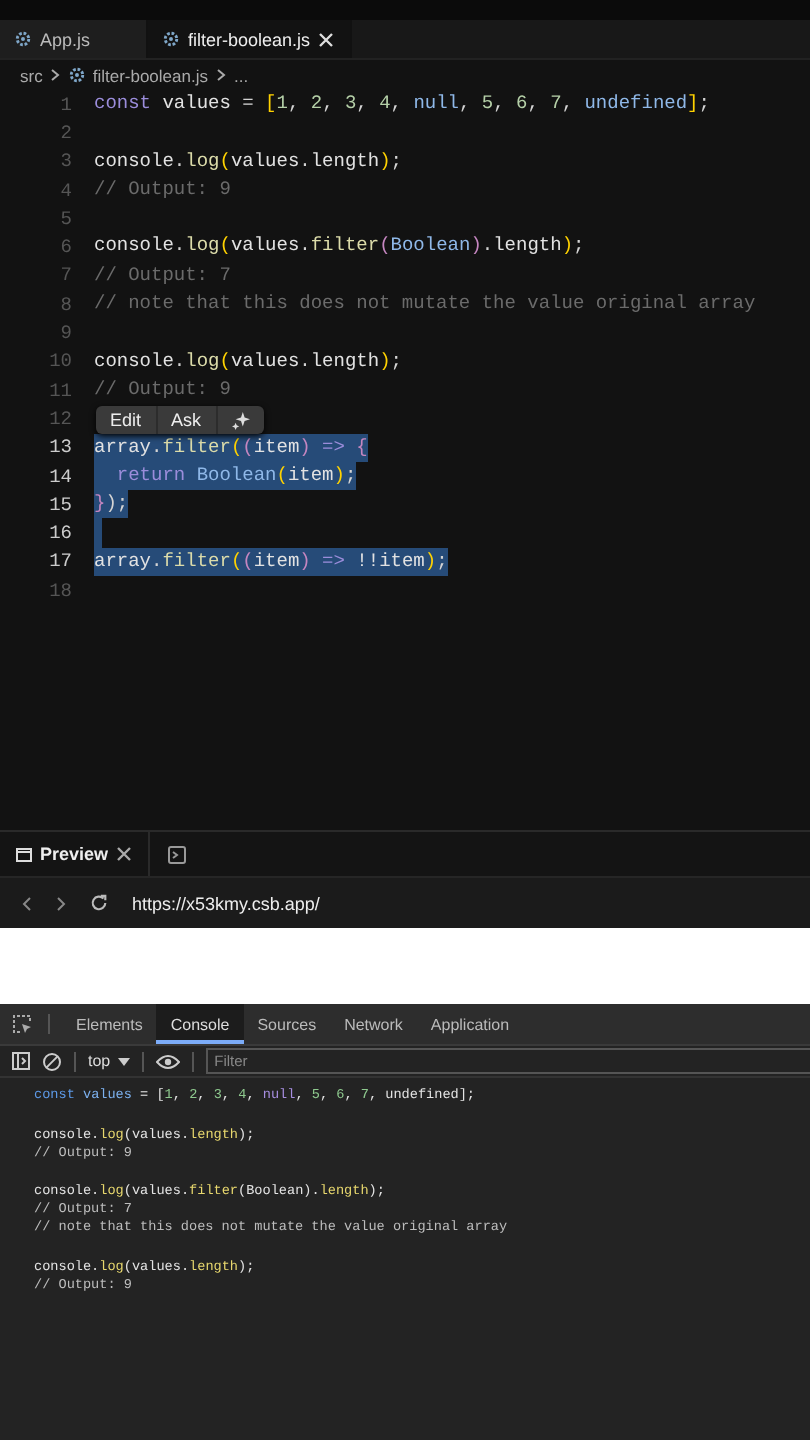 The height and width of the screenshot is (1440, 810). Describe the element at coordinates (60, 533) in the screenshot. I see `line-number: 16` at that location.